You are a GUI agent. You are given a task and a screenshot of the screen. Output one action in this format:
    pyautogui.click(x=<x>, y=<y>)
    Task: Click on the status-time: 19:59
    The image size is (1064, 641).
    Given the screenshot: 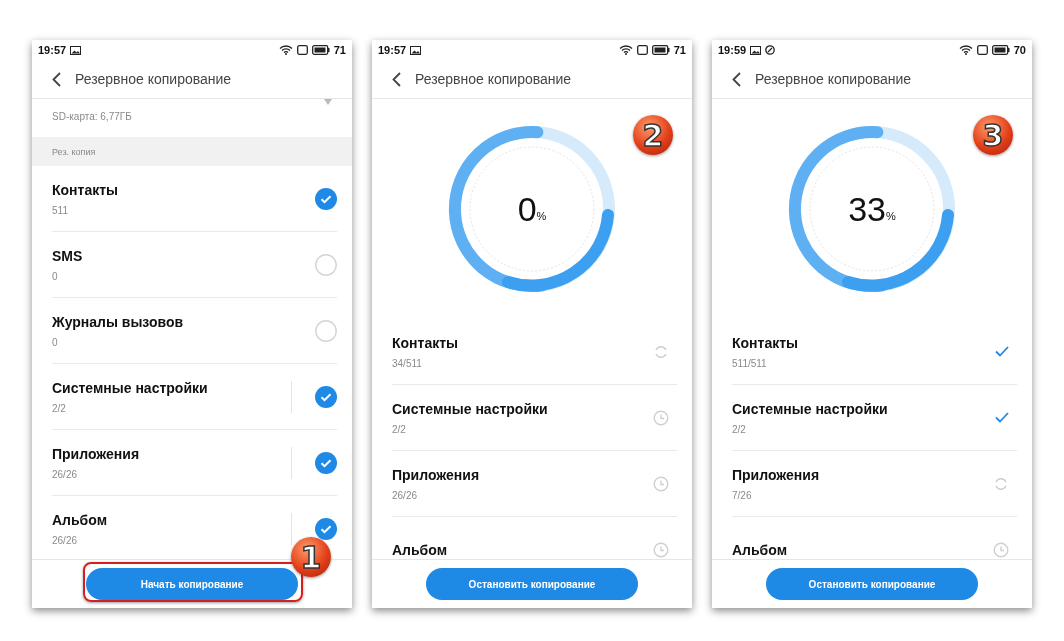 What is the action you would take?
    pyautogui.click(x=732, y=50)
    